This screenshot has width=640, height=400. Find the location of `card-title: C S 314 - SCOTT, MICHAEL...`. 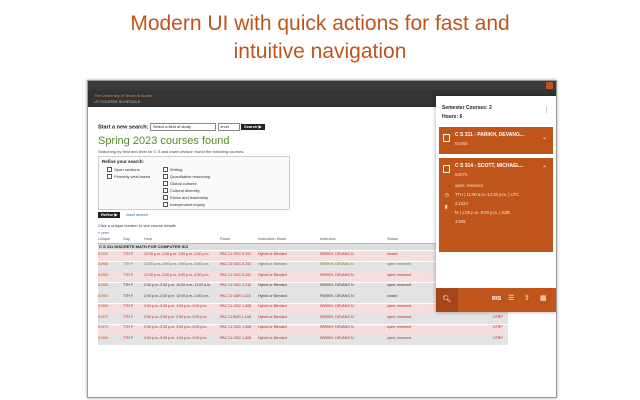

card-title: C S 314 - SCOTT, MICHAEL... is located at coordinates (489, 166).